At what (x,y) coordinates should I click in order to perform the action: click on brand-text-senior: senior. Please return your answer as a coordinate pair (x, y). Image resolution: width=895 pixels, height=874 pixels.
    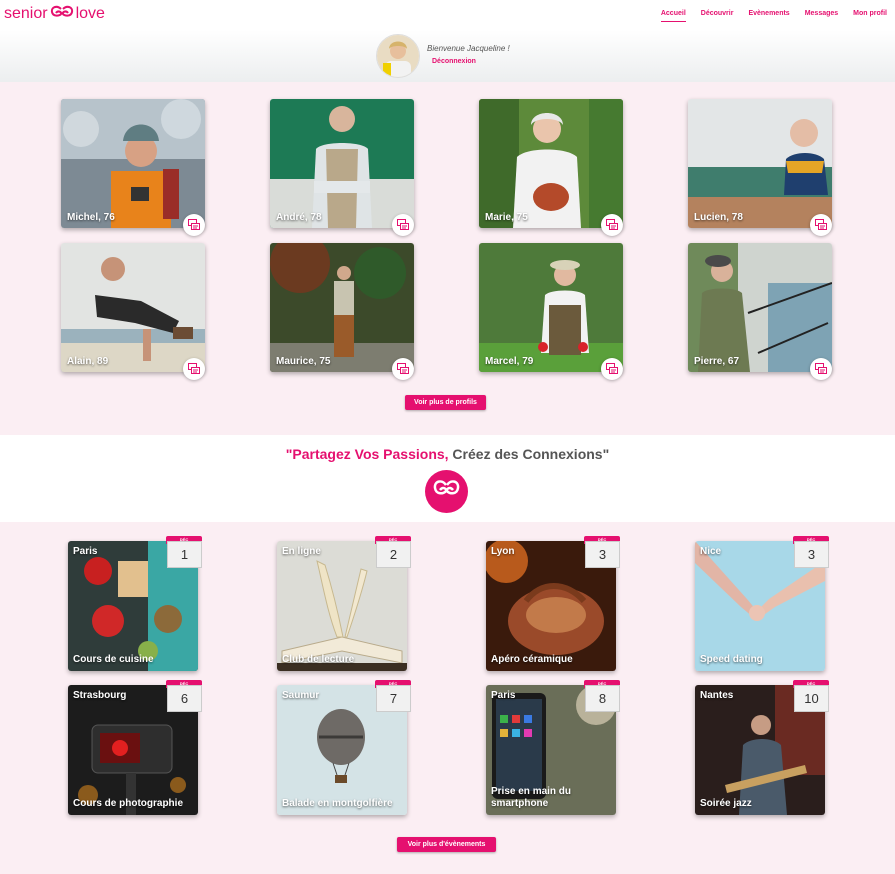
    Looking at the image, I should click on (26, 13).